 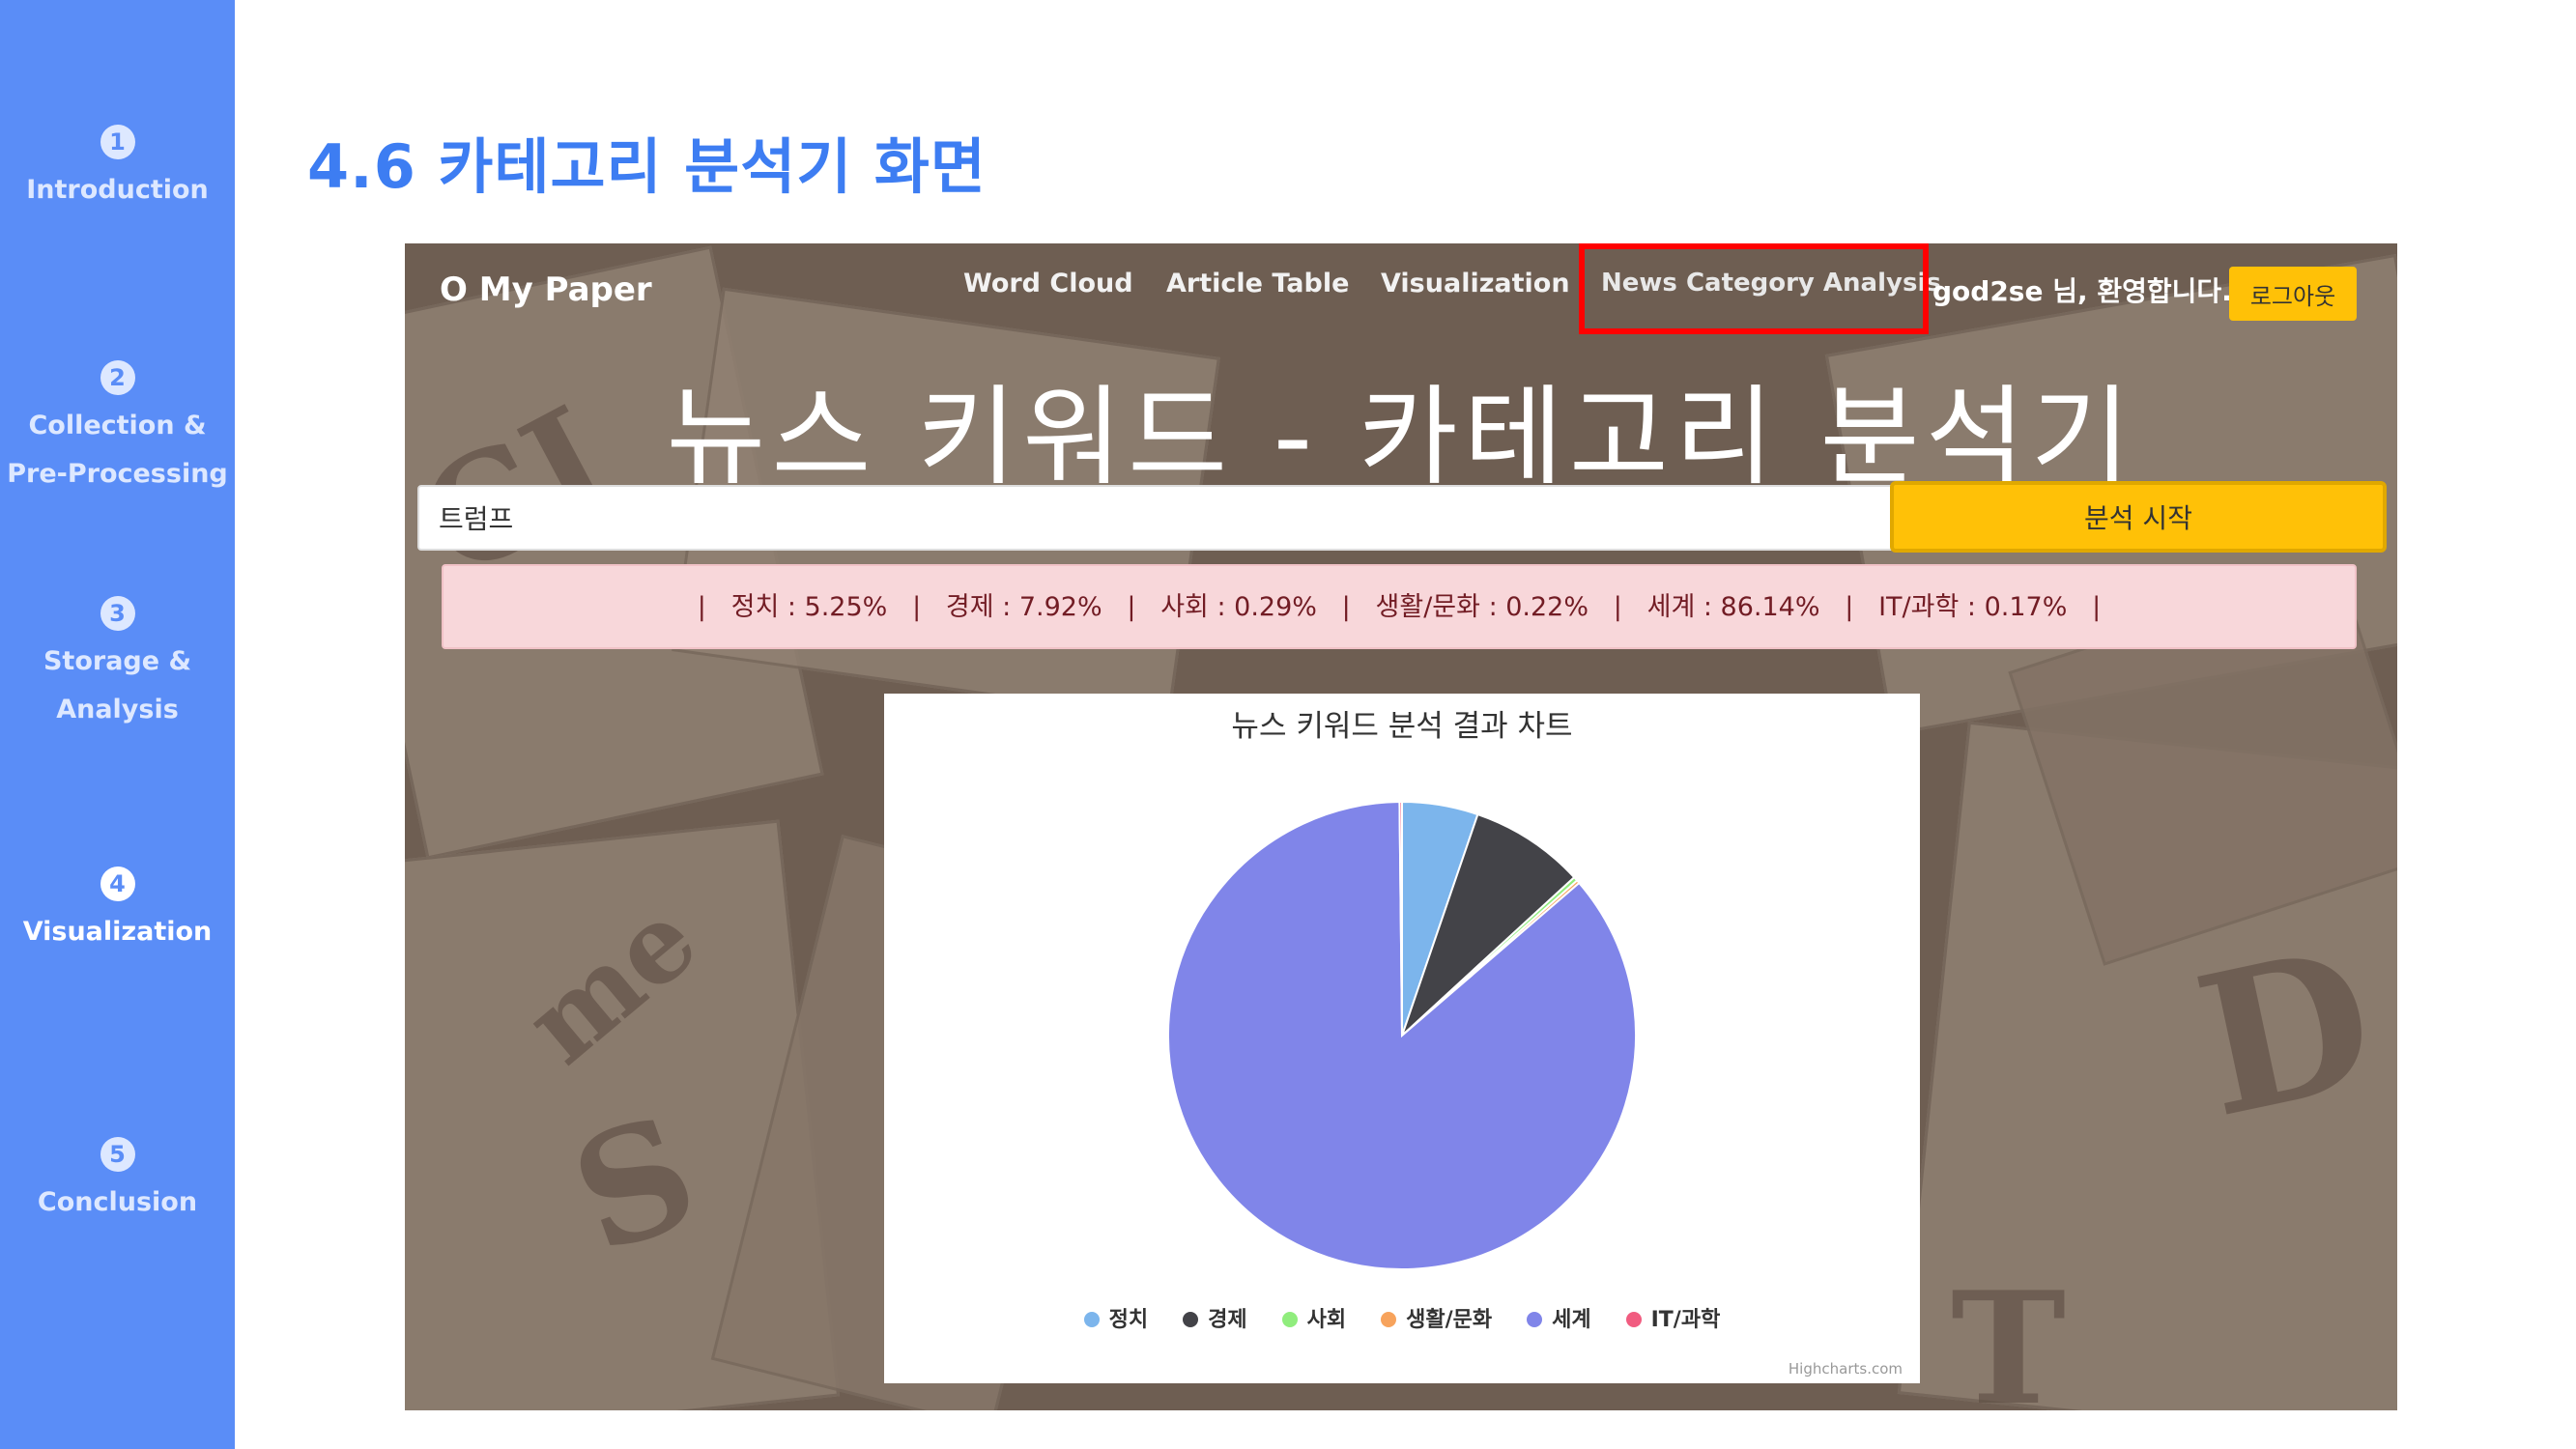 I want to click on welcome-message: god2se 님, 환영합니다., so click(x=2082, y=291).